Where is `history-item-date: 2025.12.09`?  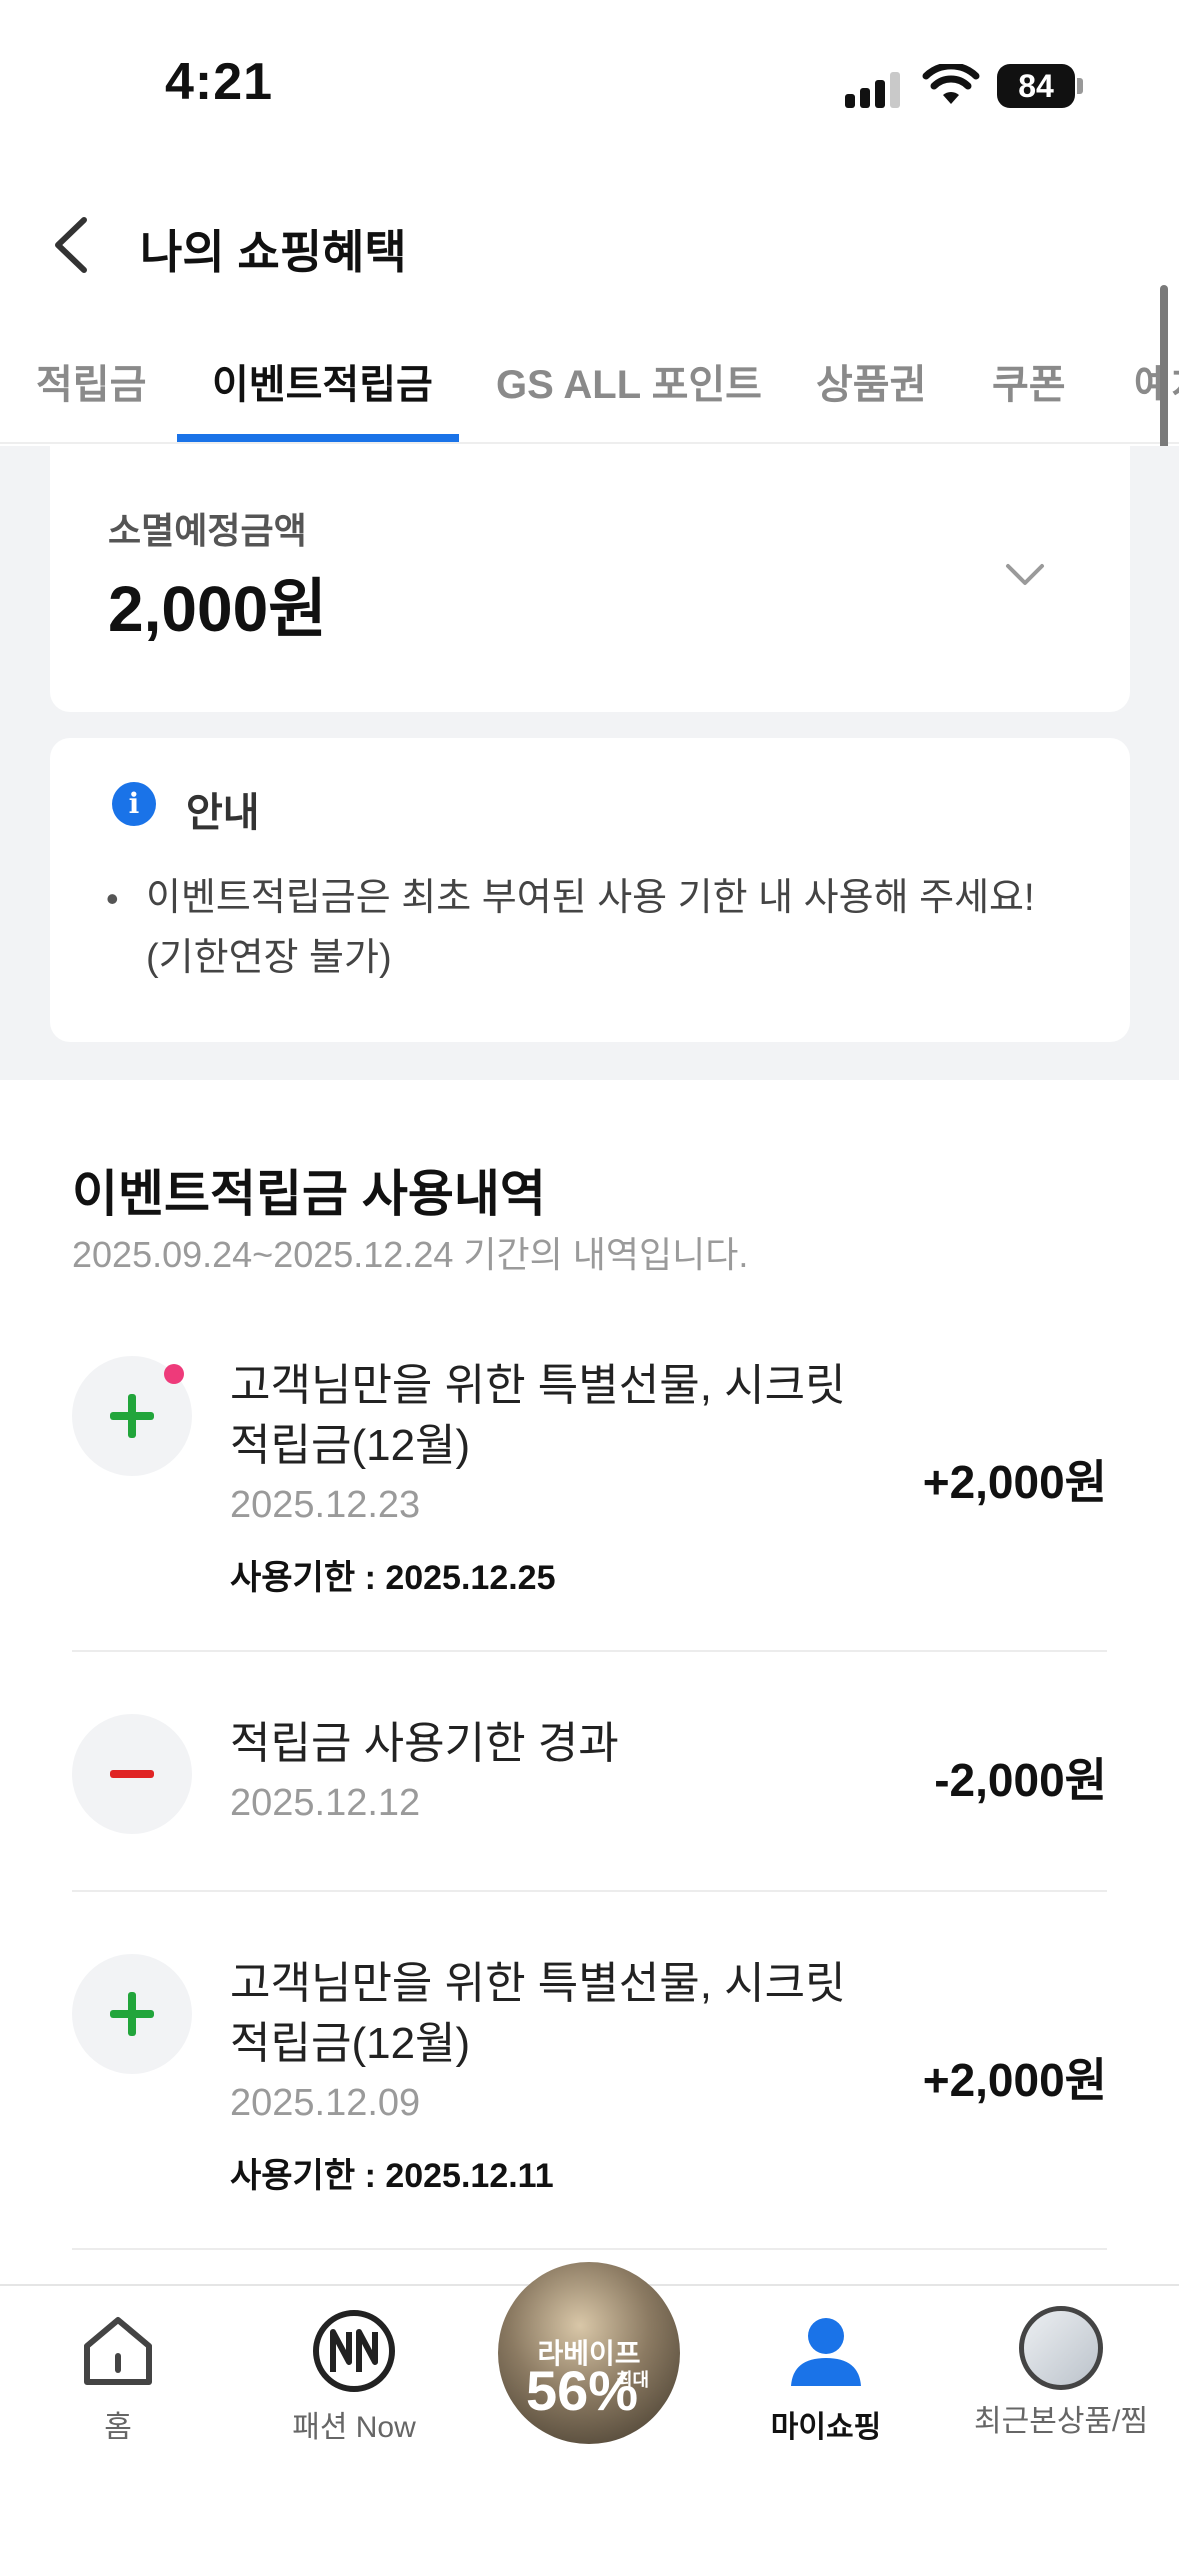
history-item-date: 2025.12.09 is located at coordinates (325, 2103).